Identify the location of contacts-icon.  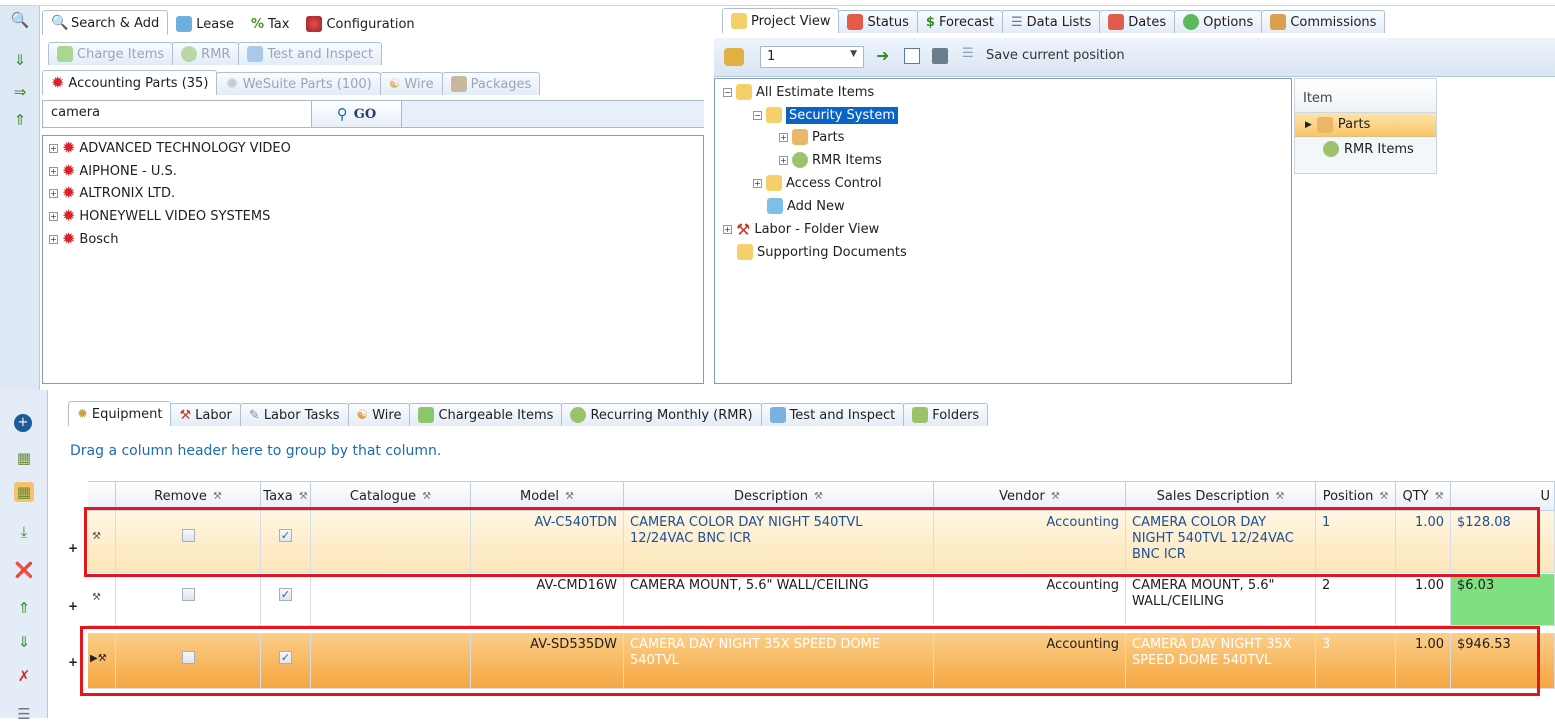
(940, 56).